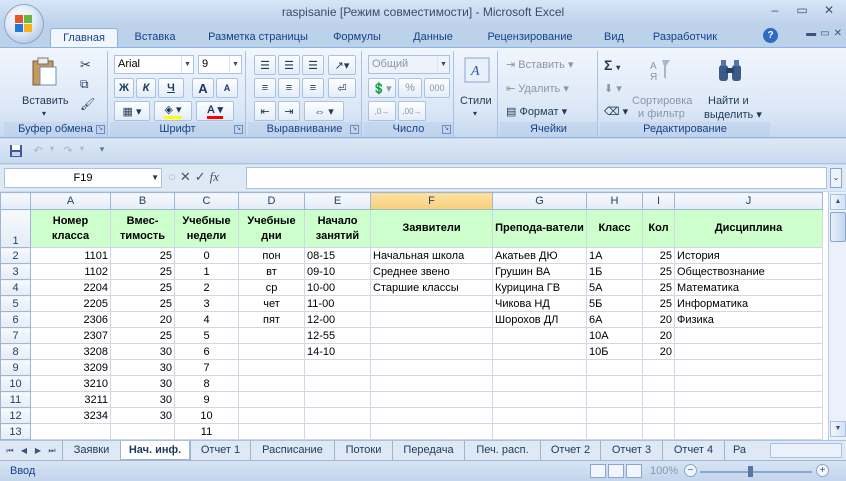 This screenshot has height=481, width=846. What do you see at coordinates (206, 319) in the screenshot?
I see `cell: 4` at bounding box center [206, 319].